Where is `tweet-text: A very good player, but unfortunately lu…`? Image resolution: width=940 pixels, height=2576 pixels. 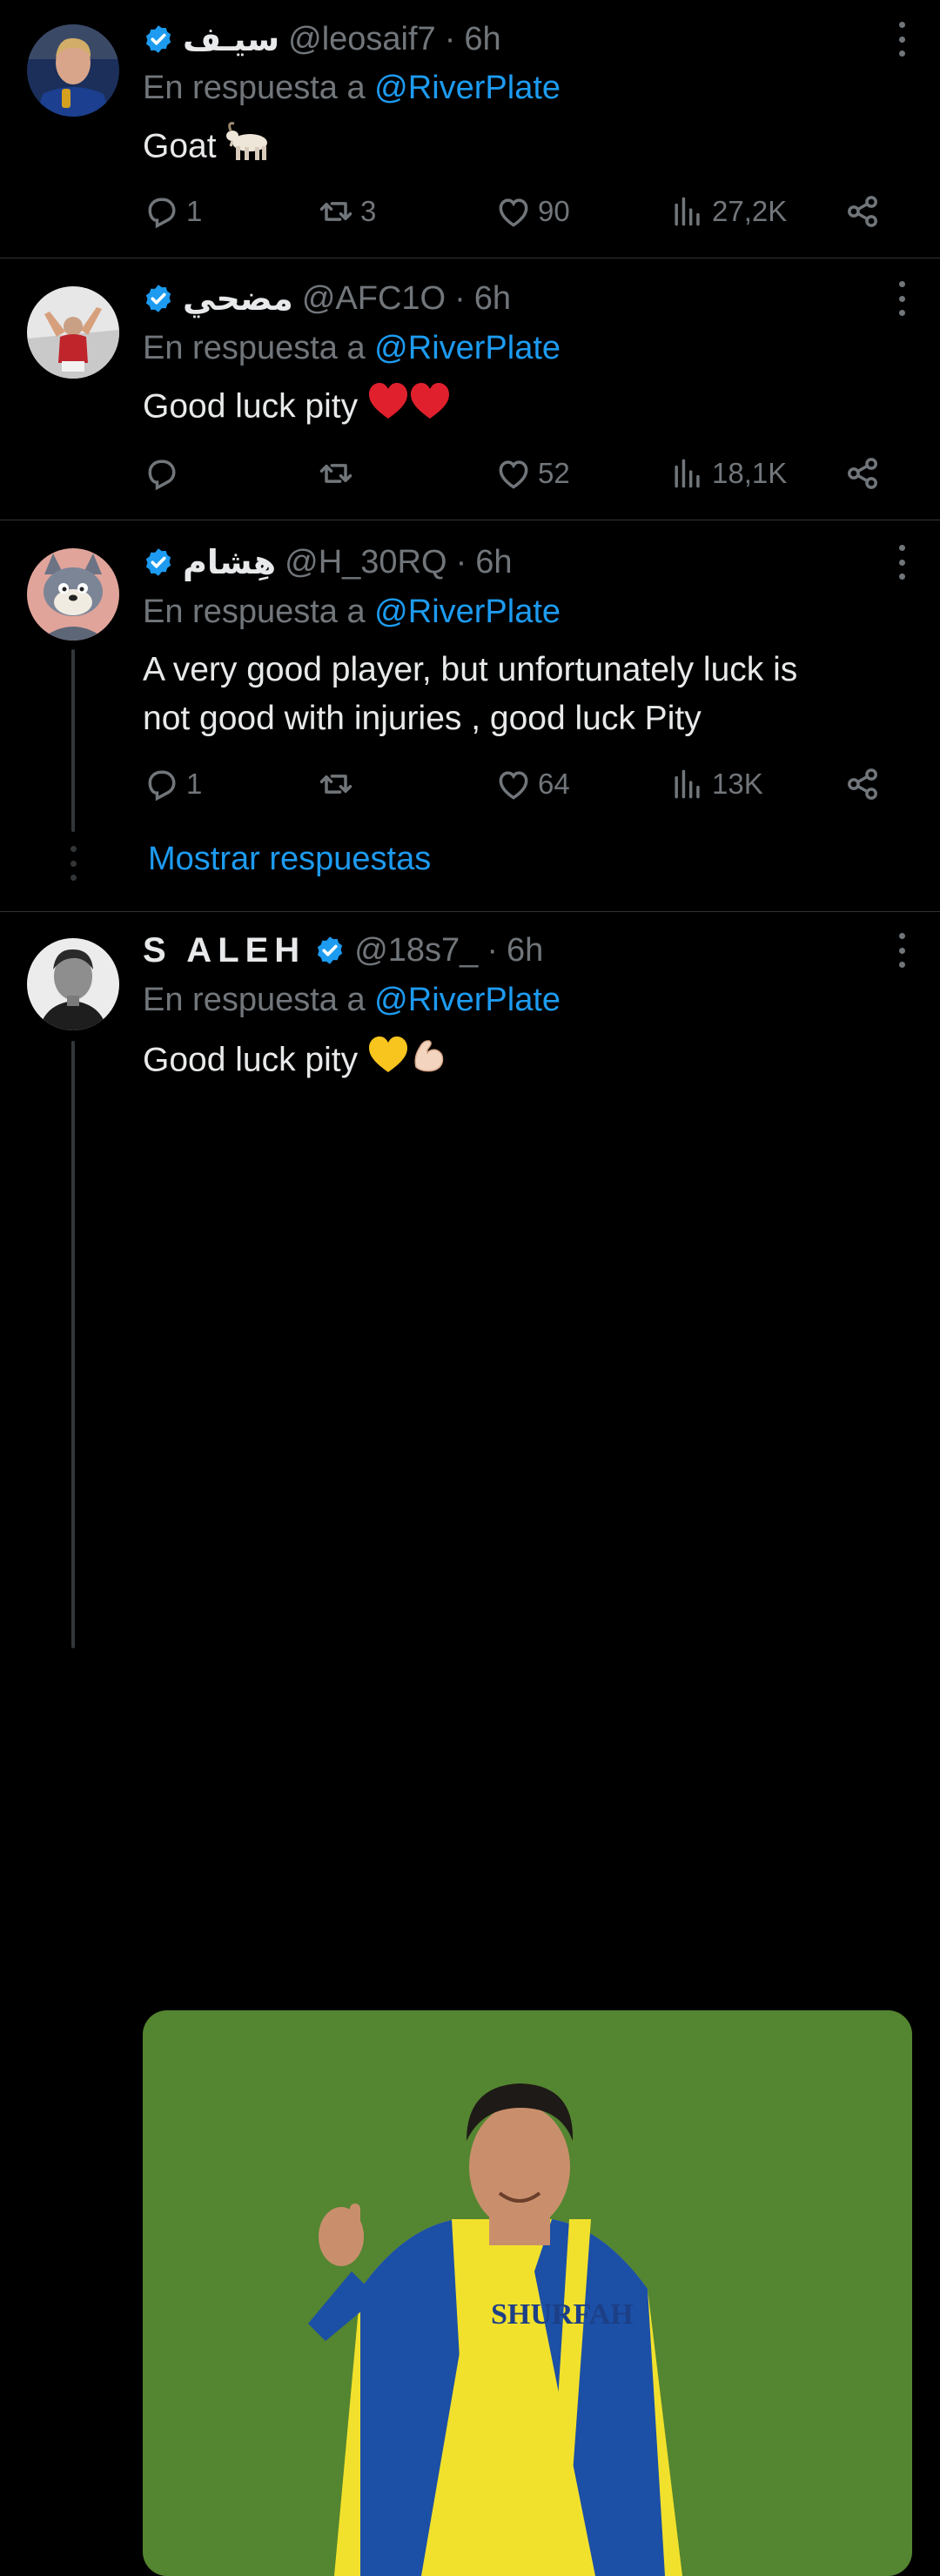 tweet-text: A very good player, but unfortunately lu… is located at coordinates (511, 694).